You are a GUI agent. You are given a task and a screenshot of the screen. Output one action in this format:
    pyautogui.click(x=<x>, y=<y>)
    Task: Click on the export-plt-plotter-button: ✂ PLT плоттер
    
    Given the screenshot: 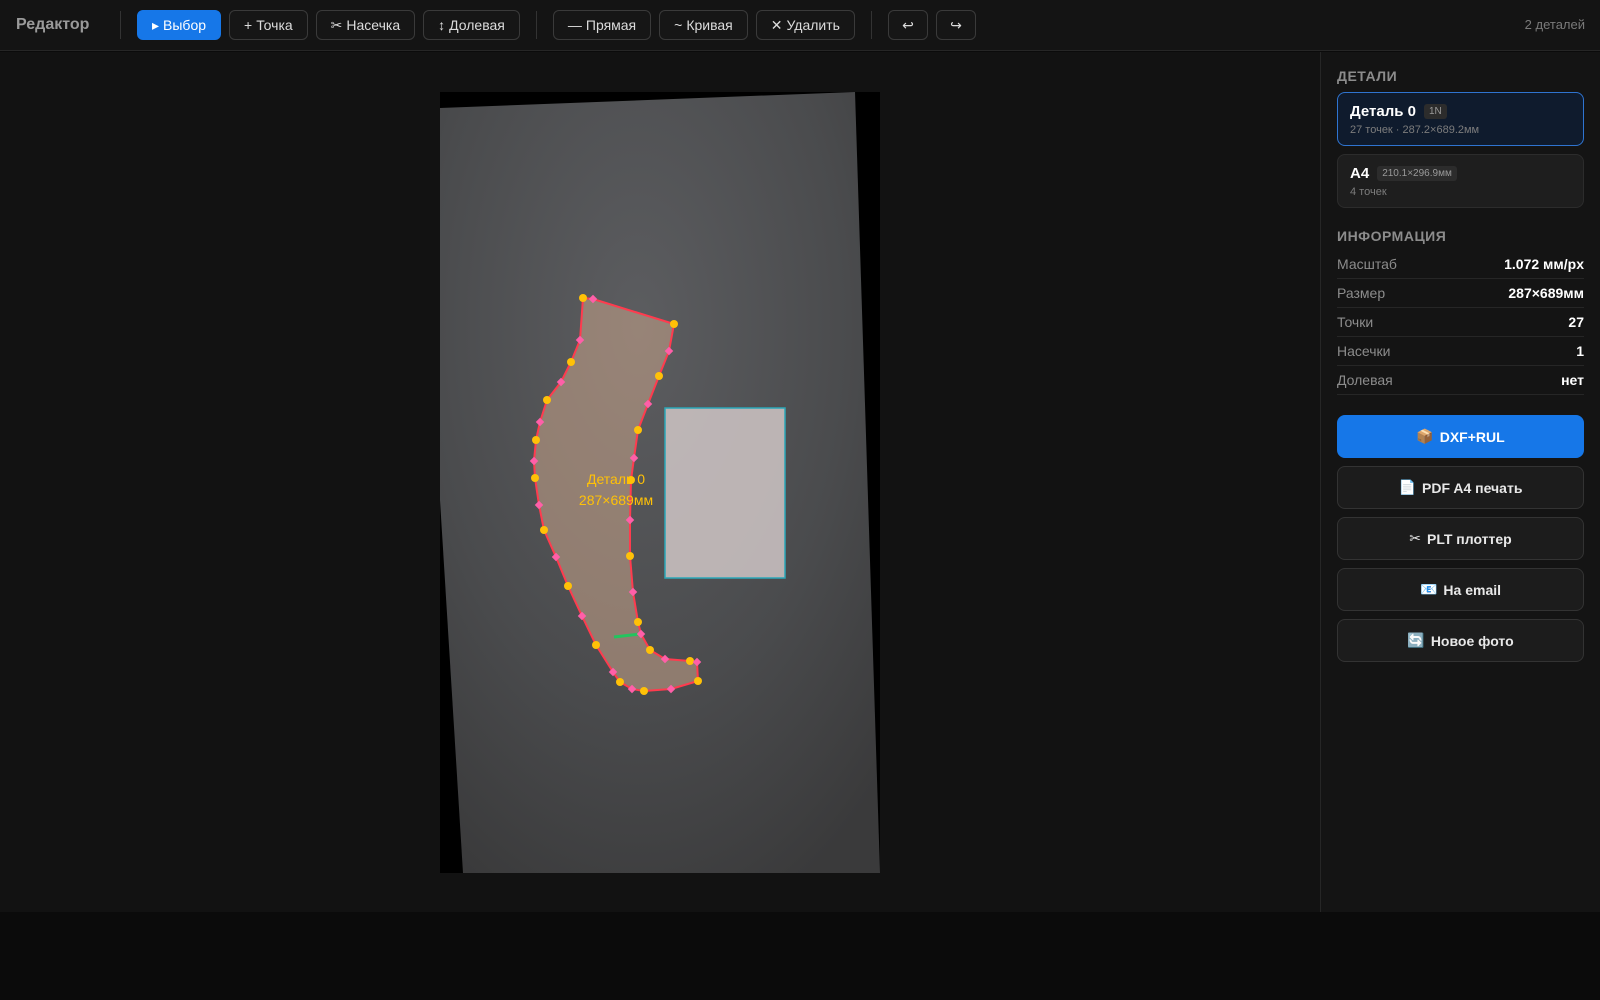 What is the action you would take?
    pyautogui.click(x=1460, y=538)
    